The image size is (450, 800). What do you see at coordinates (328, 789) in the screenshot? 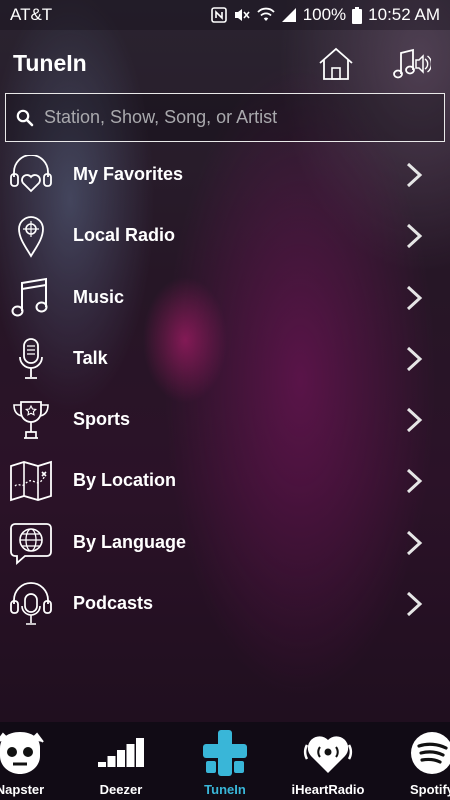
I see `tab-label: iHeartRadio` at bounding box center [328, 789].